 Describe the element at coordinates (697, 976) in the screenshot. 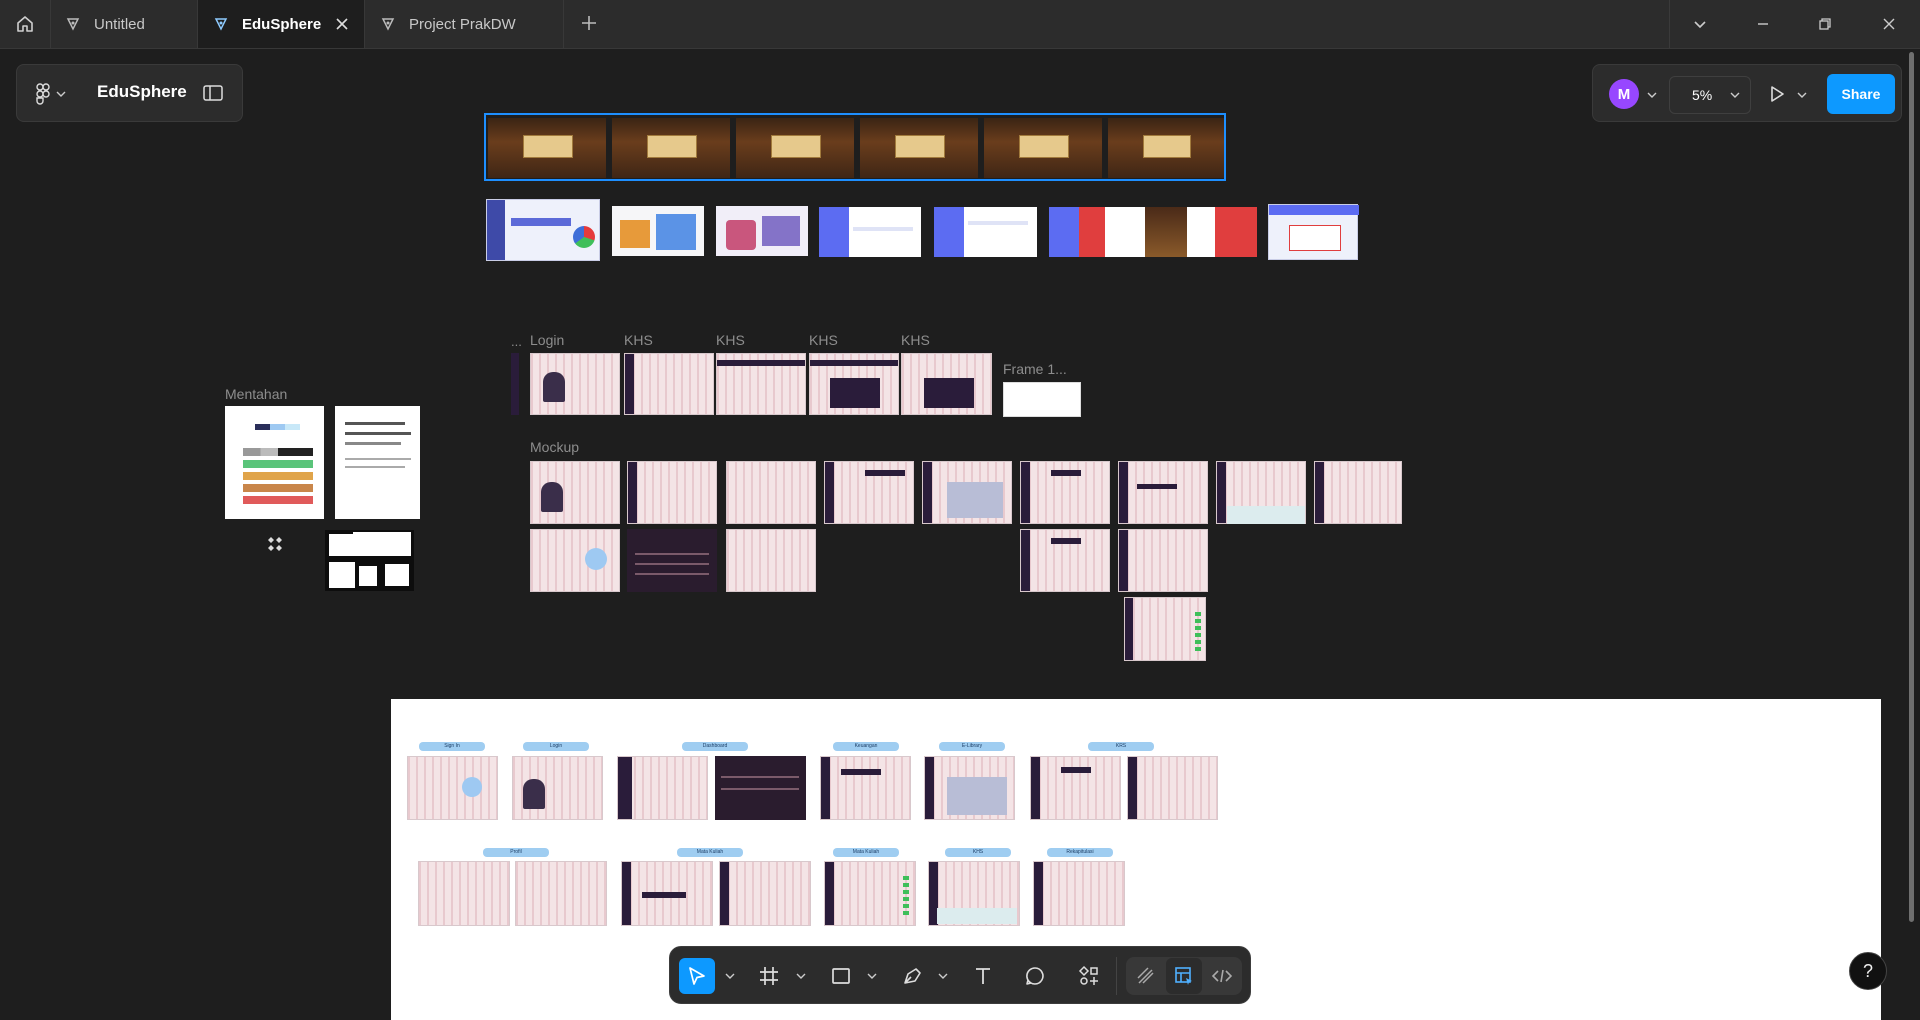

I see `move-tool-button` at that location.